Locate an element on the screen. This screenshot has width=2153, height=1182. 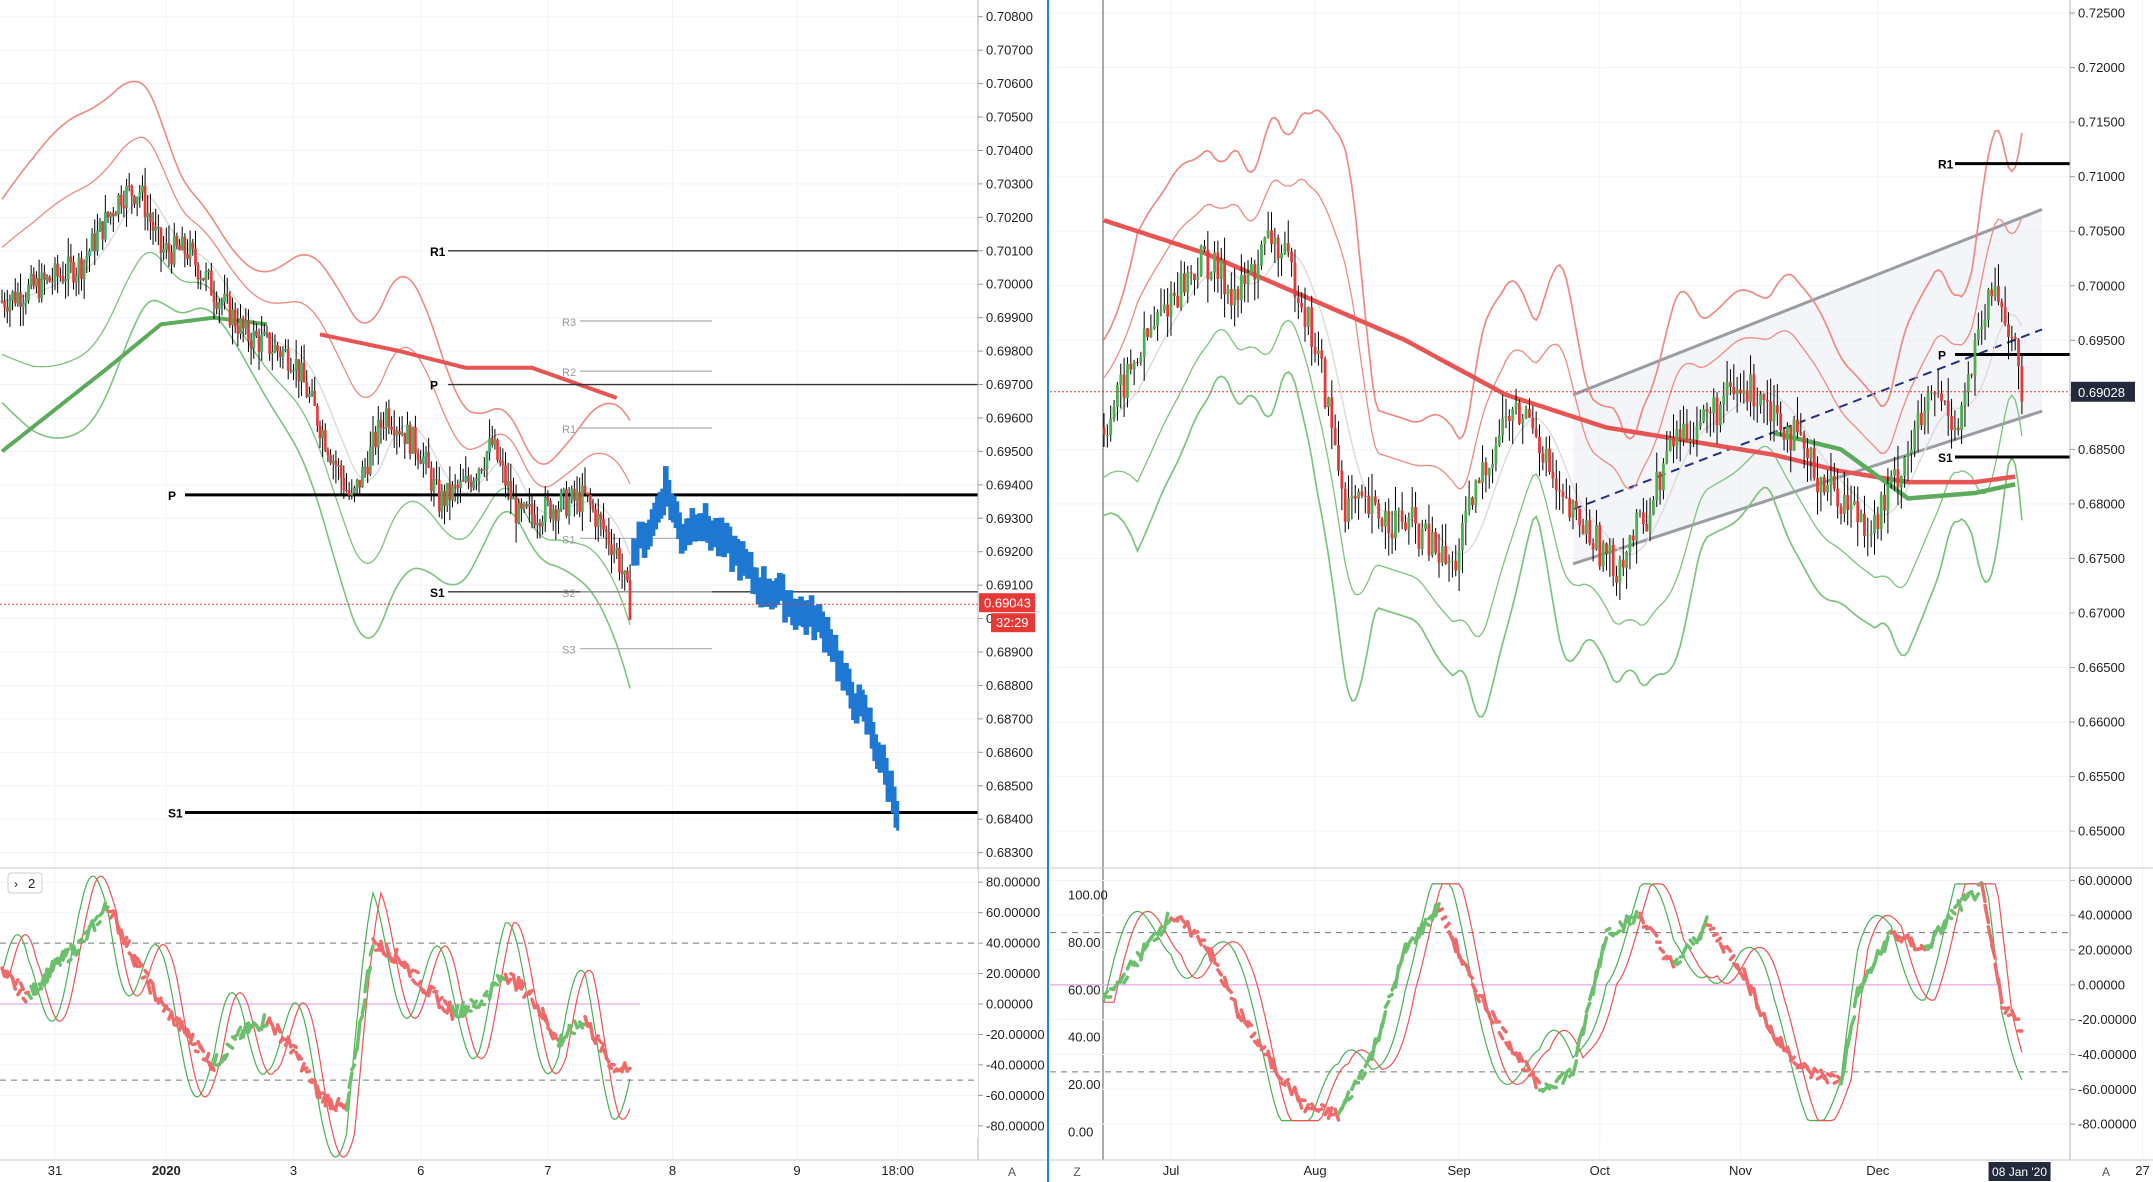
axis-auto-button: A is located at coordinates (1012, 1172).